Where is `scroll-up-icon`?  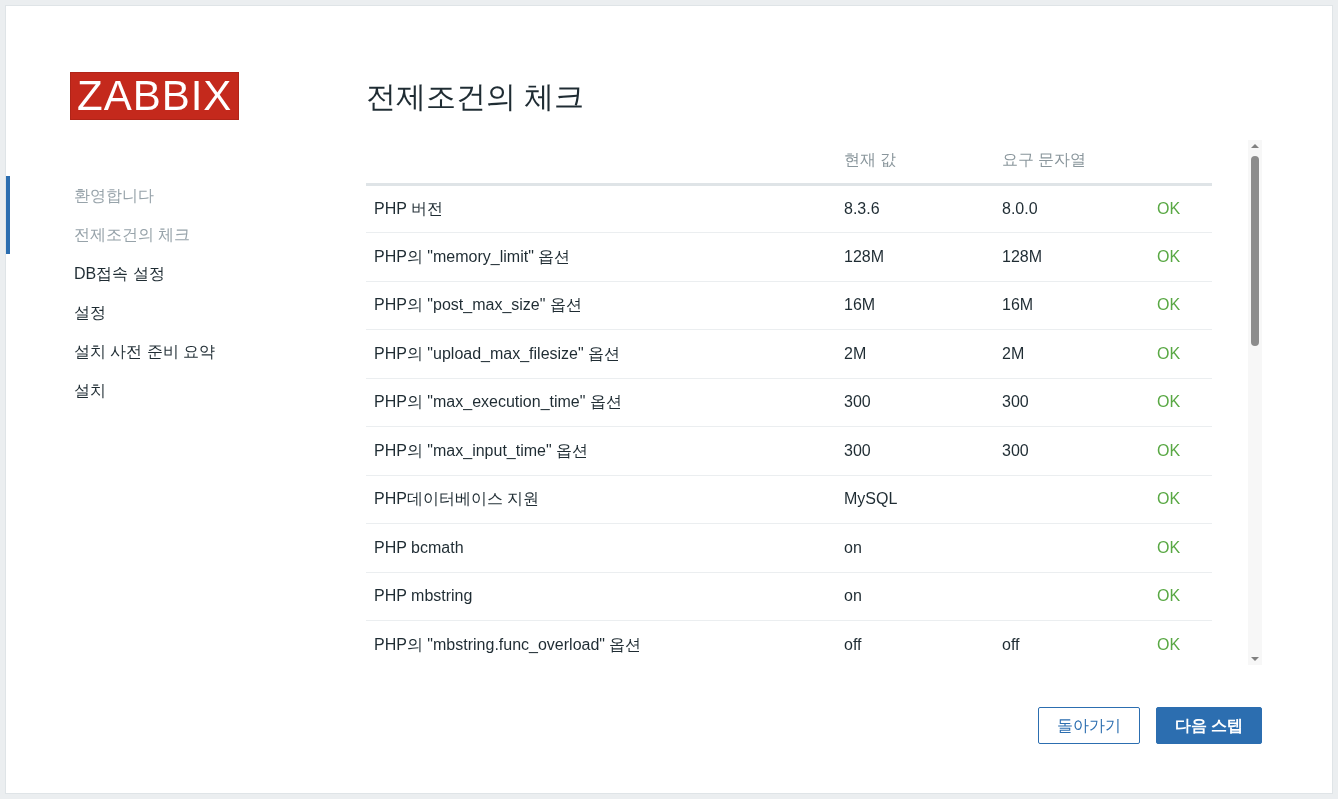 scroll-up-icon is located at coordinates (1255, 146).